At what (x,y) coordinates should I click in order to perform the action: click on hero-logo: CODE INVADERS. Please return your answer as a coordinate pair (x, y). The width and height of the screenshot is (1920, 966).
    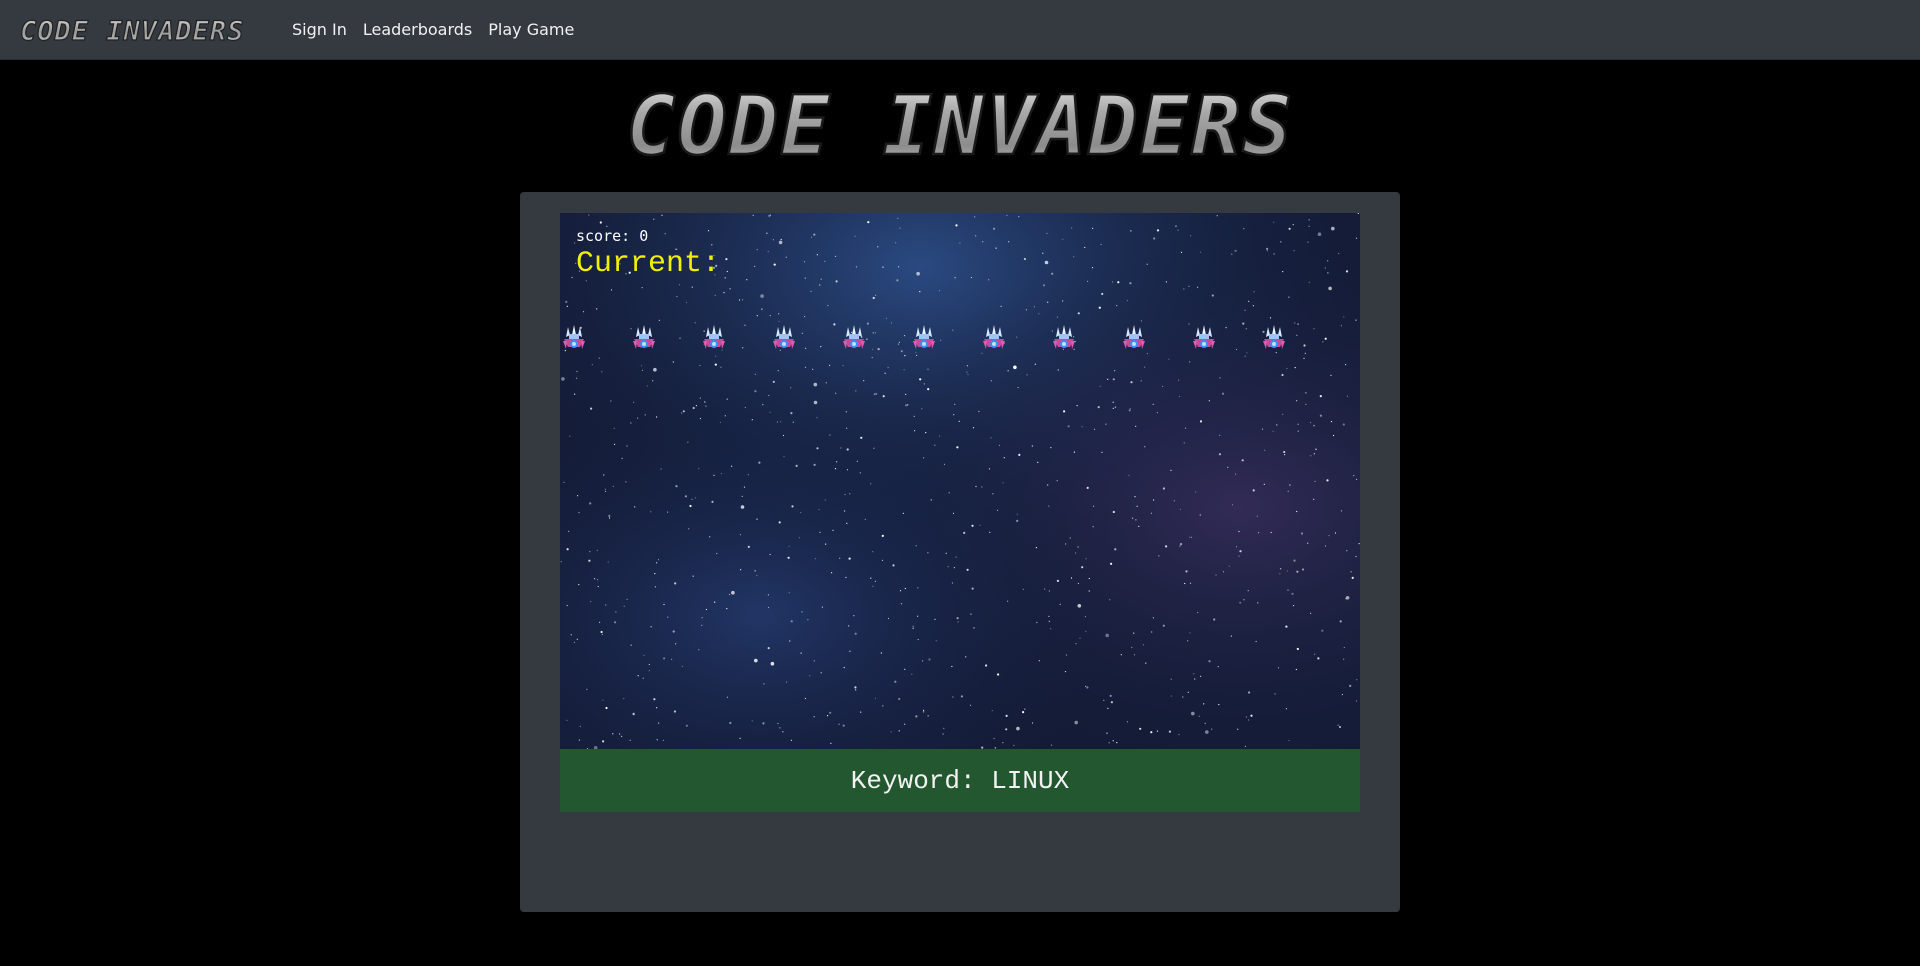
    Looking at the image, I should click on (959, 124).